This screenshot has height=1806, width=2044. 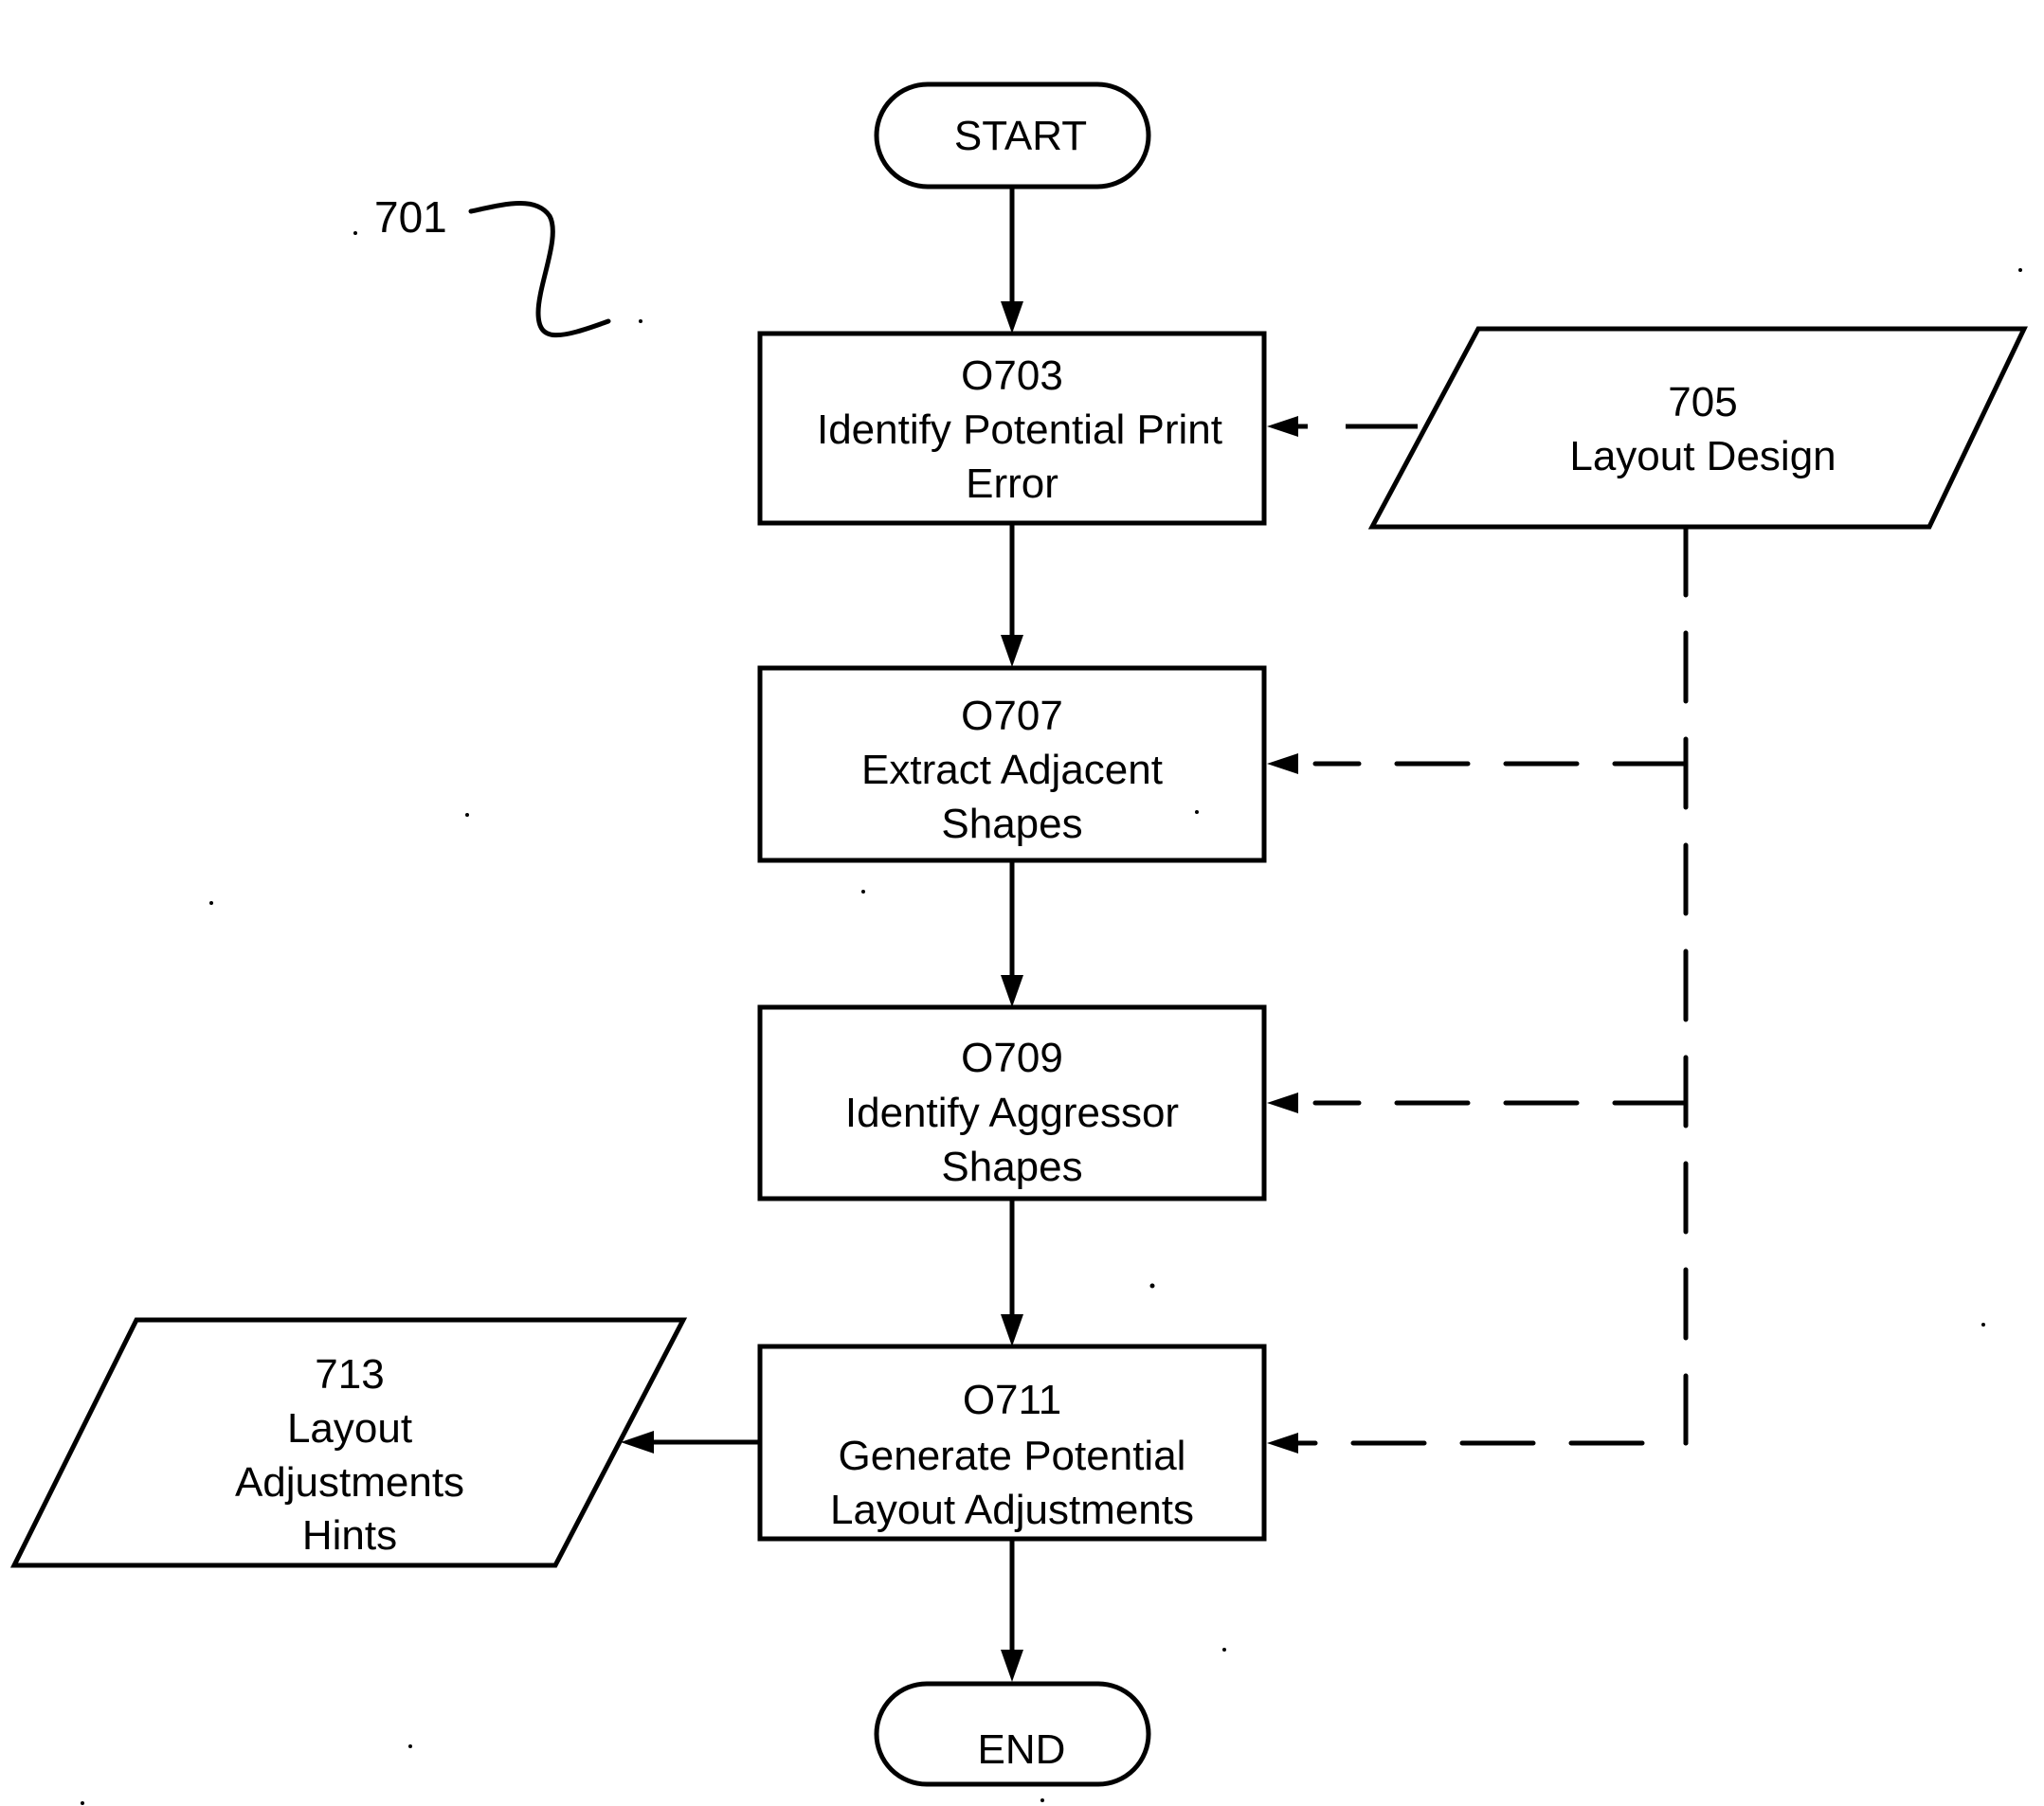 What do you see at coordinates (1012, 1456) in the screenshot?
I see `operation-711-title-line1: Generate Potential` at bounding box center [1012, 1456].